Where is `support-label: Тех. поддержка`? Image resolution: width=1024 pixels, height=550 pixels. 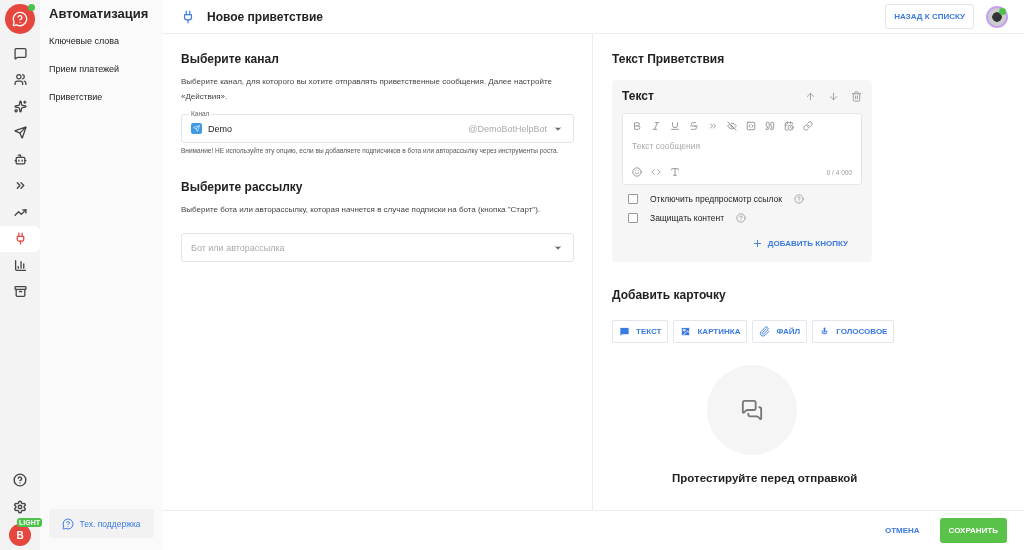
support-label: Тех. поддержка is located at coordinates (110, 523).